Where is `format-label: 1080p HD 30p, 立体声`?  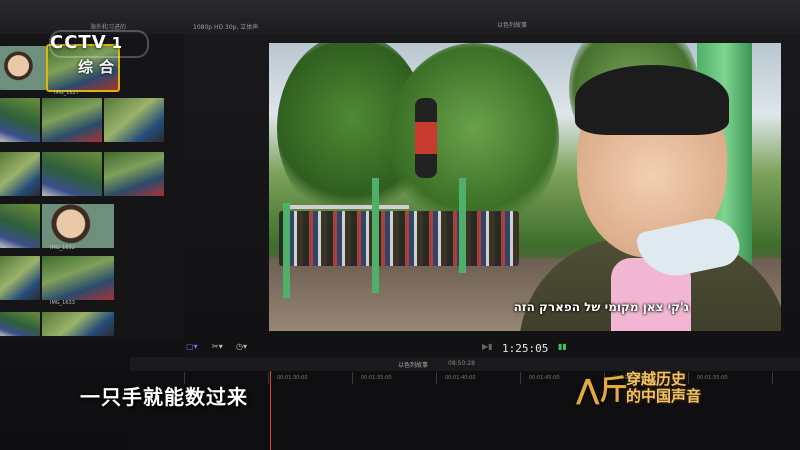 format-label: 1080p HD 30p, 立体声 is located at coordinates (226, 27).